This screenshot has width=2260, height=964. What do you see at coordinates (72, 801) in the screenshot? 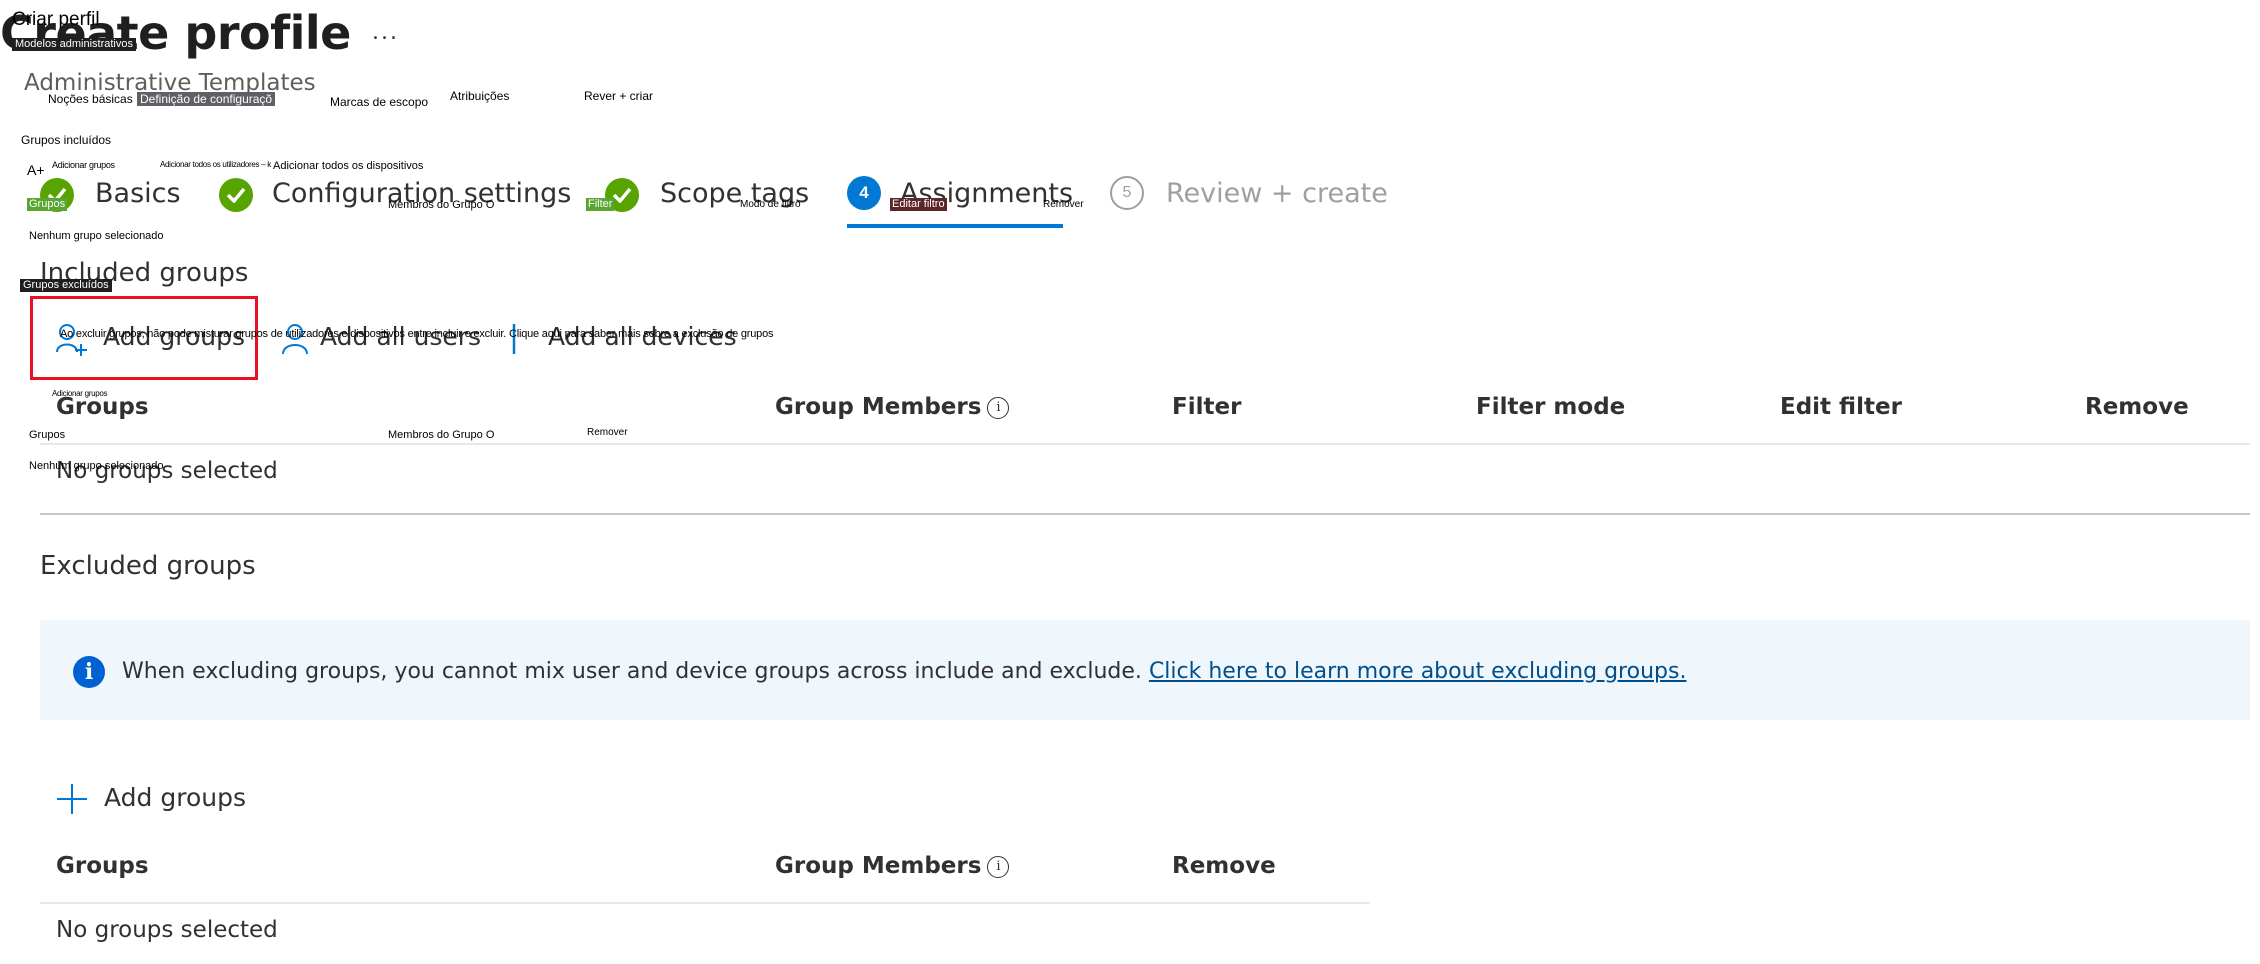
I see `add-icon` at bounding box center [72, 801].